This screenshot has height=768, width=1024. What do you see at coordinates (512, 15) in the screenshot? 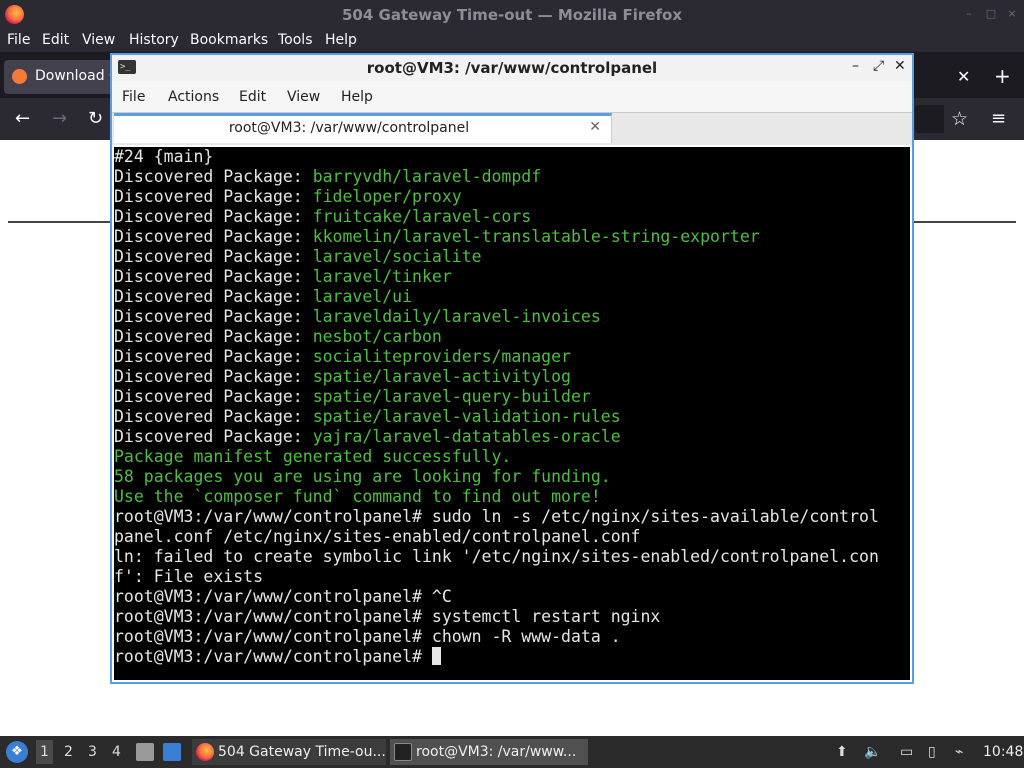
I see `firefox-window-title: 504 Gateway Time-out — Mozilla Firefox` at bounding box center [512, 15].